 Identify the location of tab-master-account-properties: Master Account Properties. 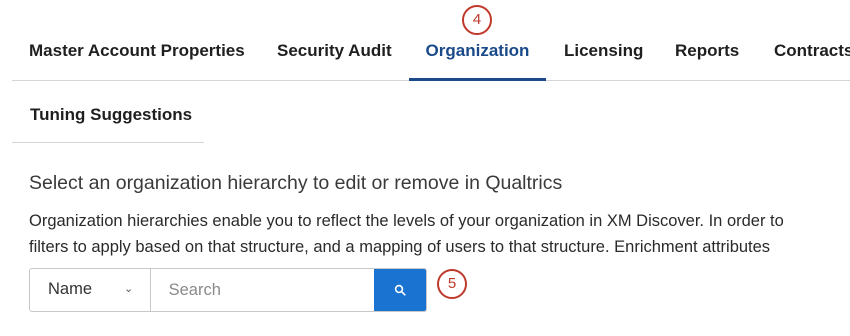
(137, 60).